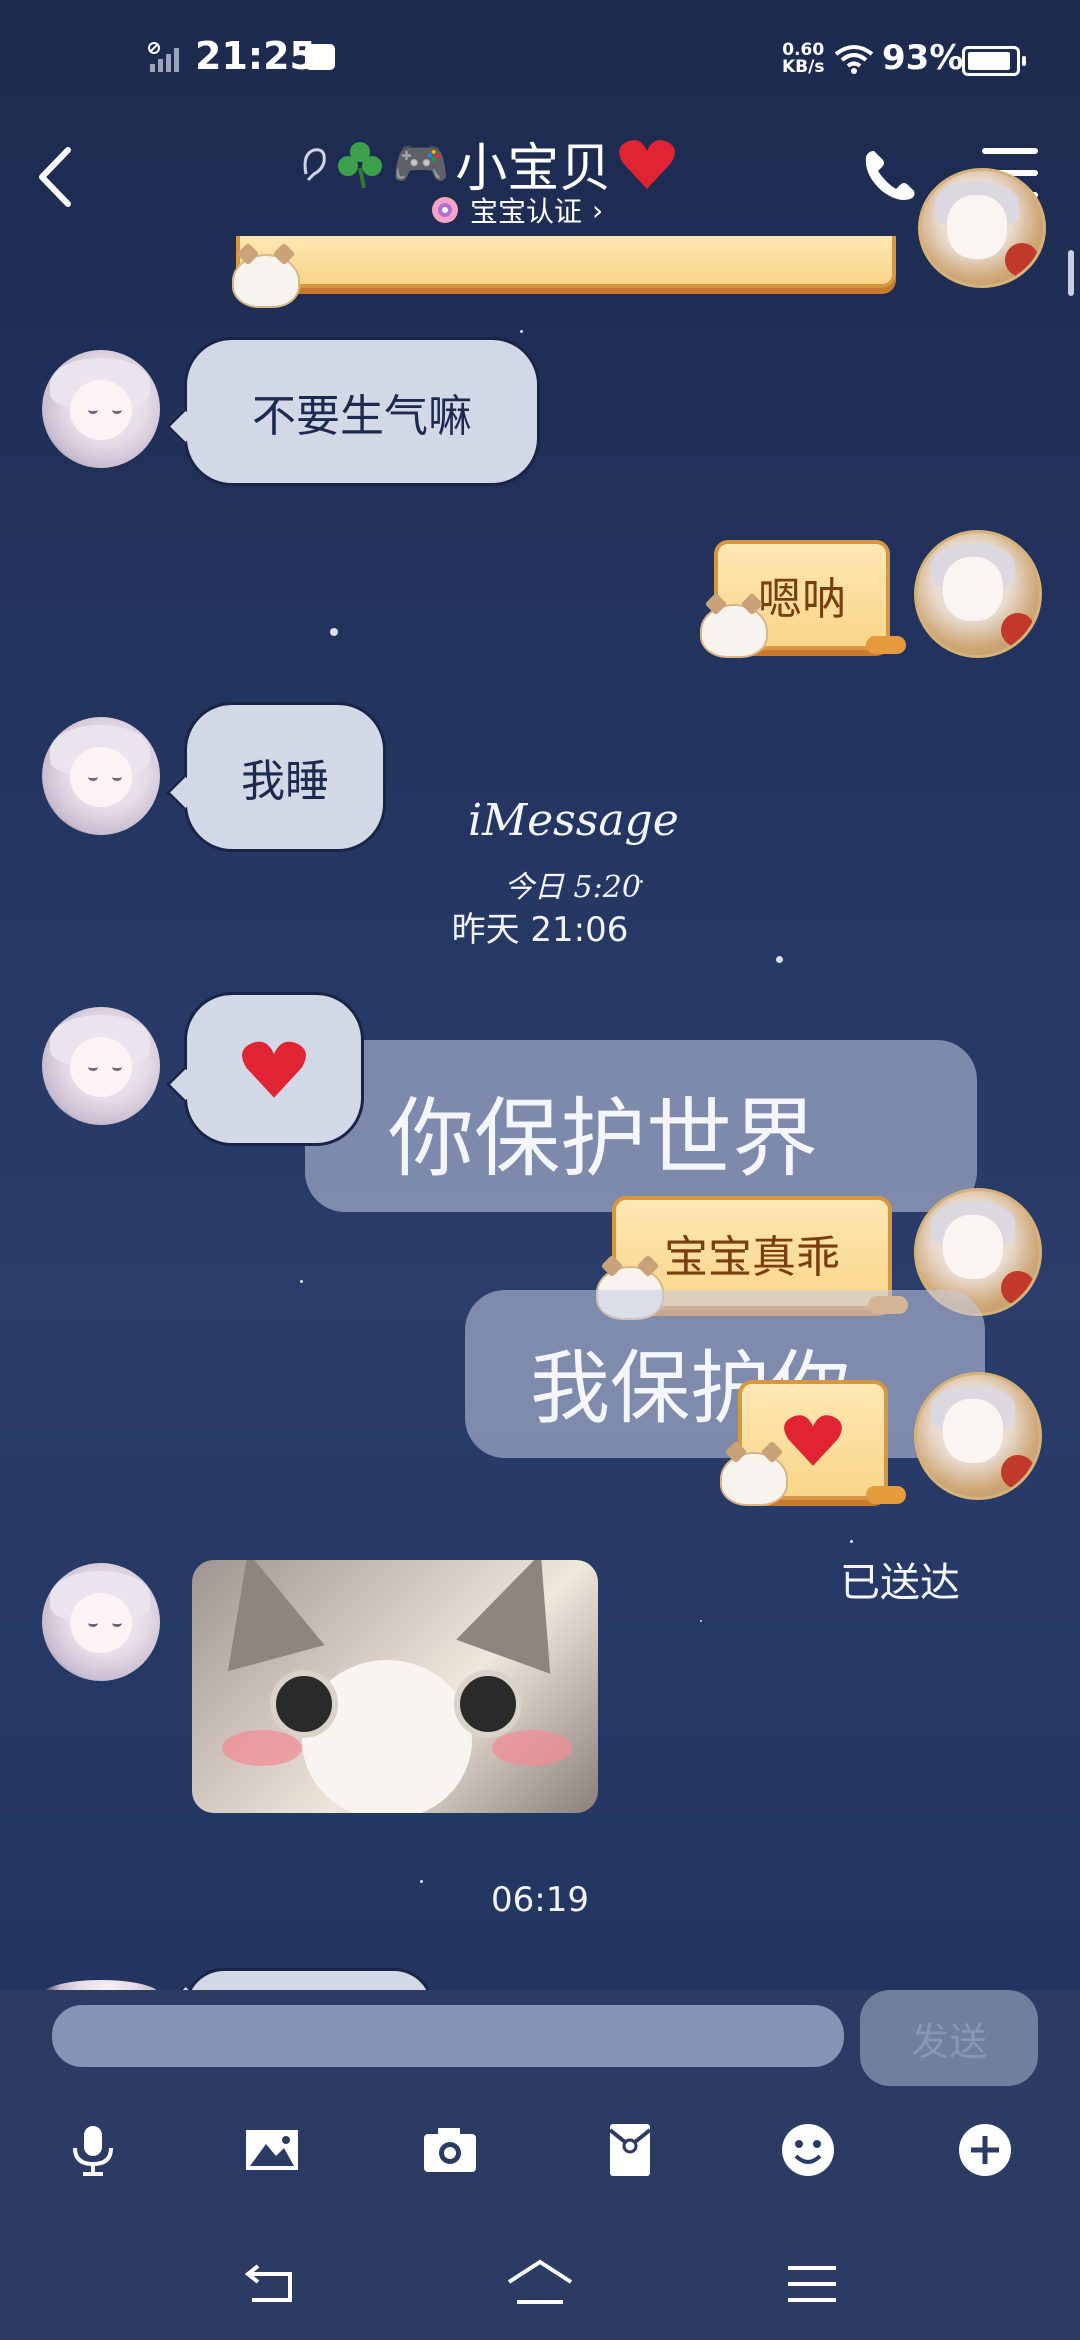 Image resolution: width=1080 pixels, height=2340 pixels. I want to click on nav-menu-icon, so click(812, 2286).